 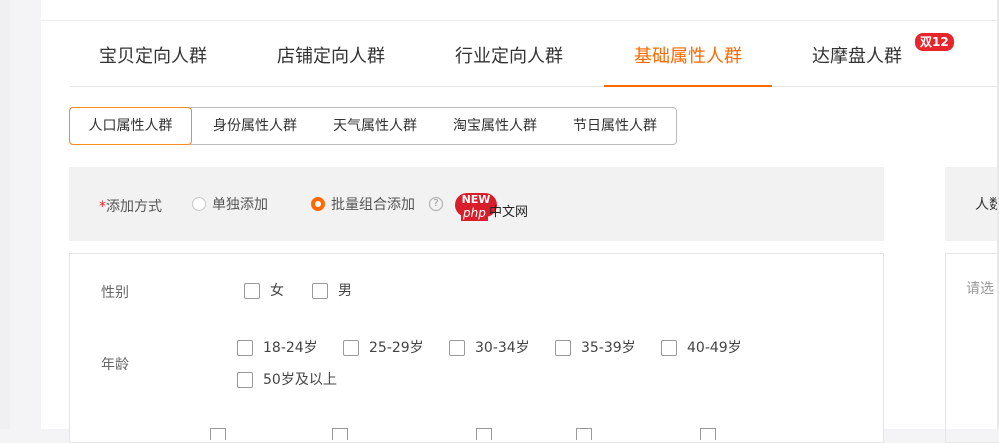 What do you see at coordinates (130, 207) in the screenshot?
I see `add-method-label: *添加方式` at bounding box center [130, 207].